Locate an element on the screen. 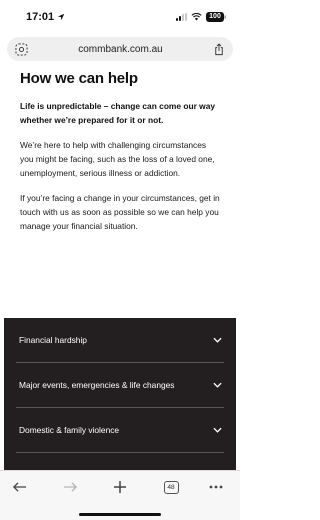 The width and height of the screenshot is (320, 520). status-time: 17:01 is located at coordinates (45, 17).